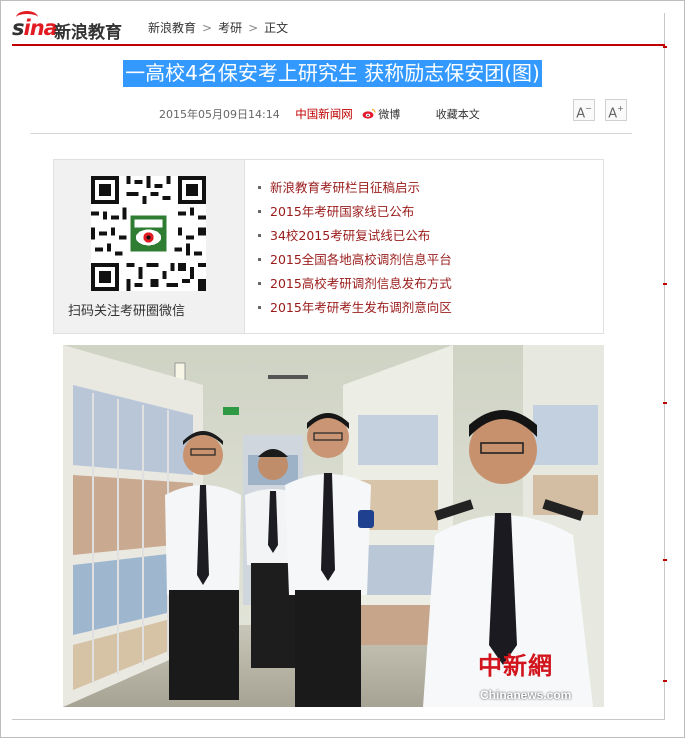 The image size is (685, 738). What do you see at coordinates (338, 719) in the screenshot?
I see `content-border-bottom` at bounding box center [338, 719].